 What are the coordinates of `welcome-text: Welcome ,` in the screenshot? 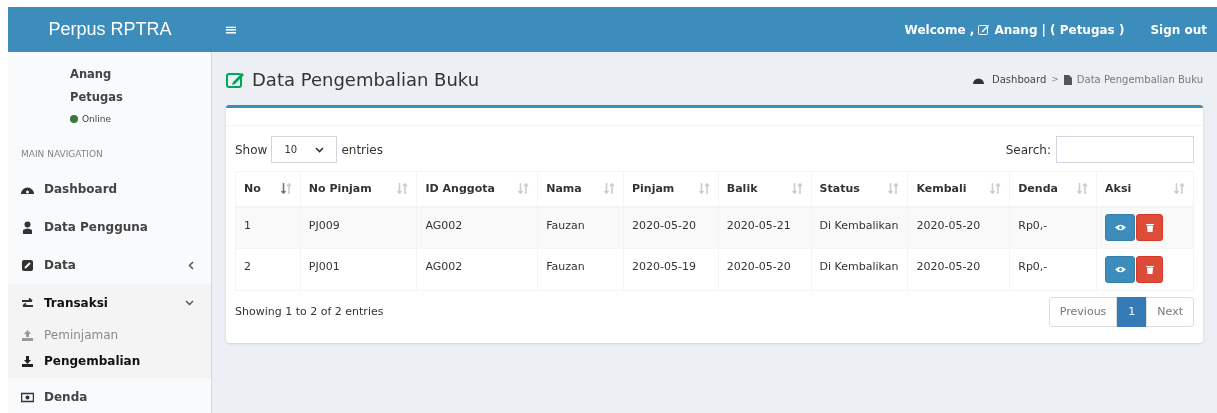 It's located at (939, 30).